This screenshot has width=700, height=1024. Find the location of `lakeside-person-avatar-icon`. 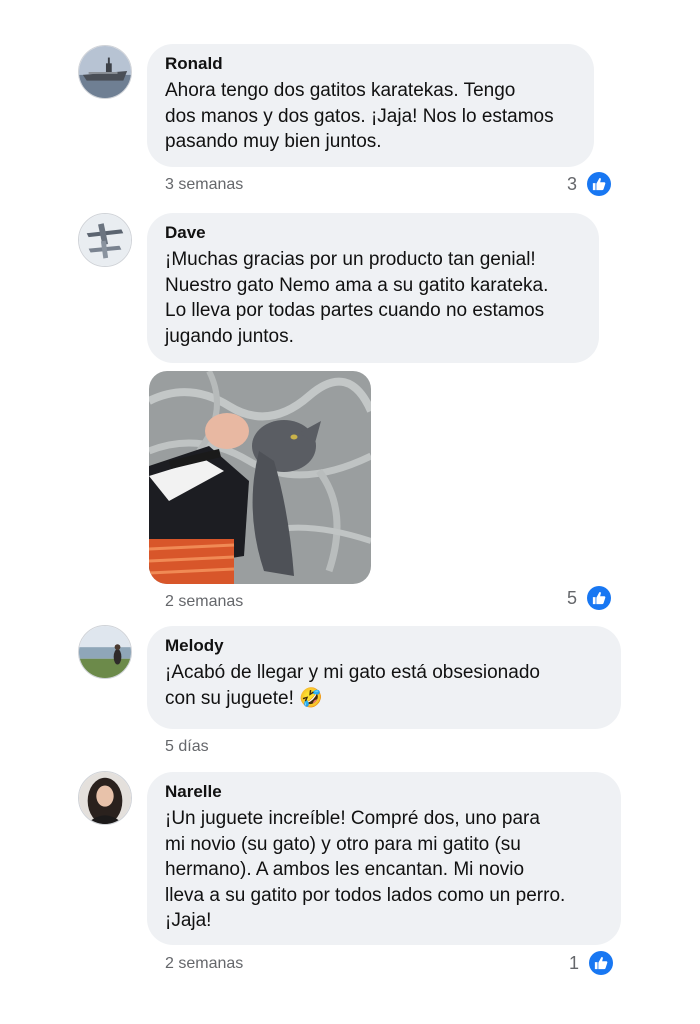

lakeside-person-avatar-icon is located at coordinates (105, 652).